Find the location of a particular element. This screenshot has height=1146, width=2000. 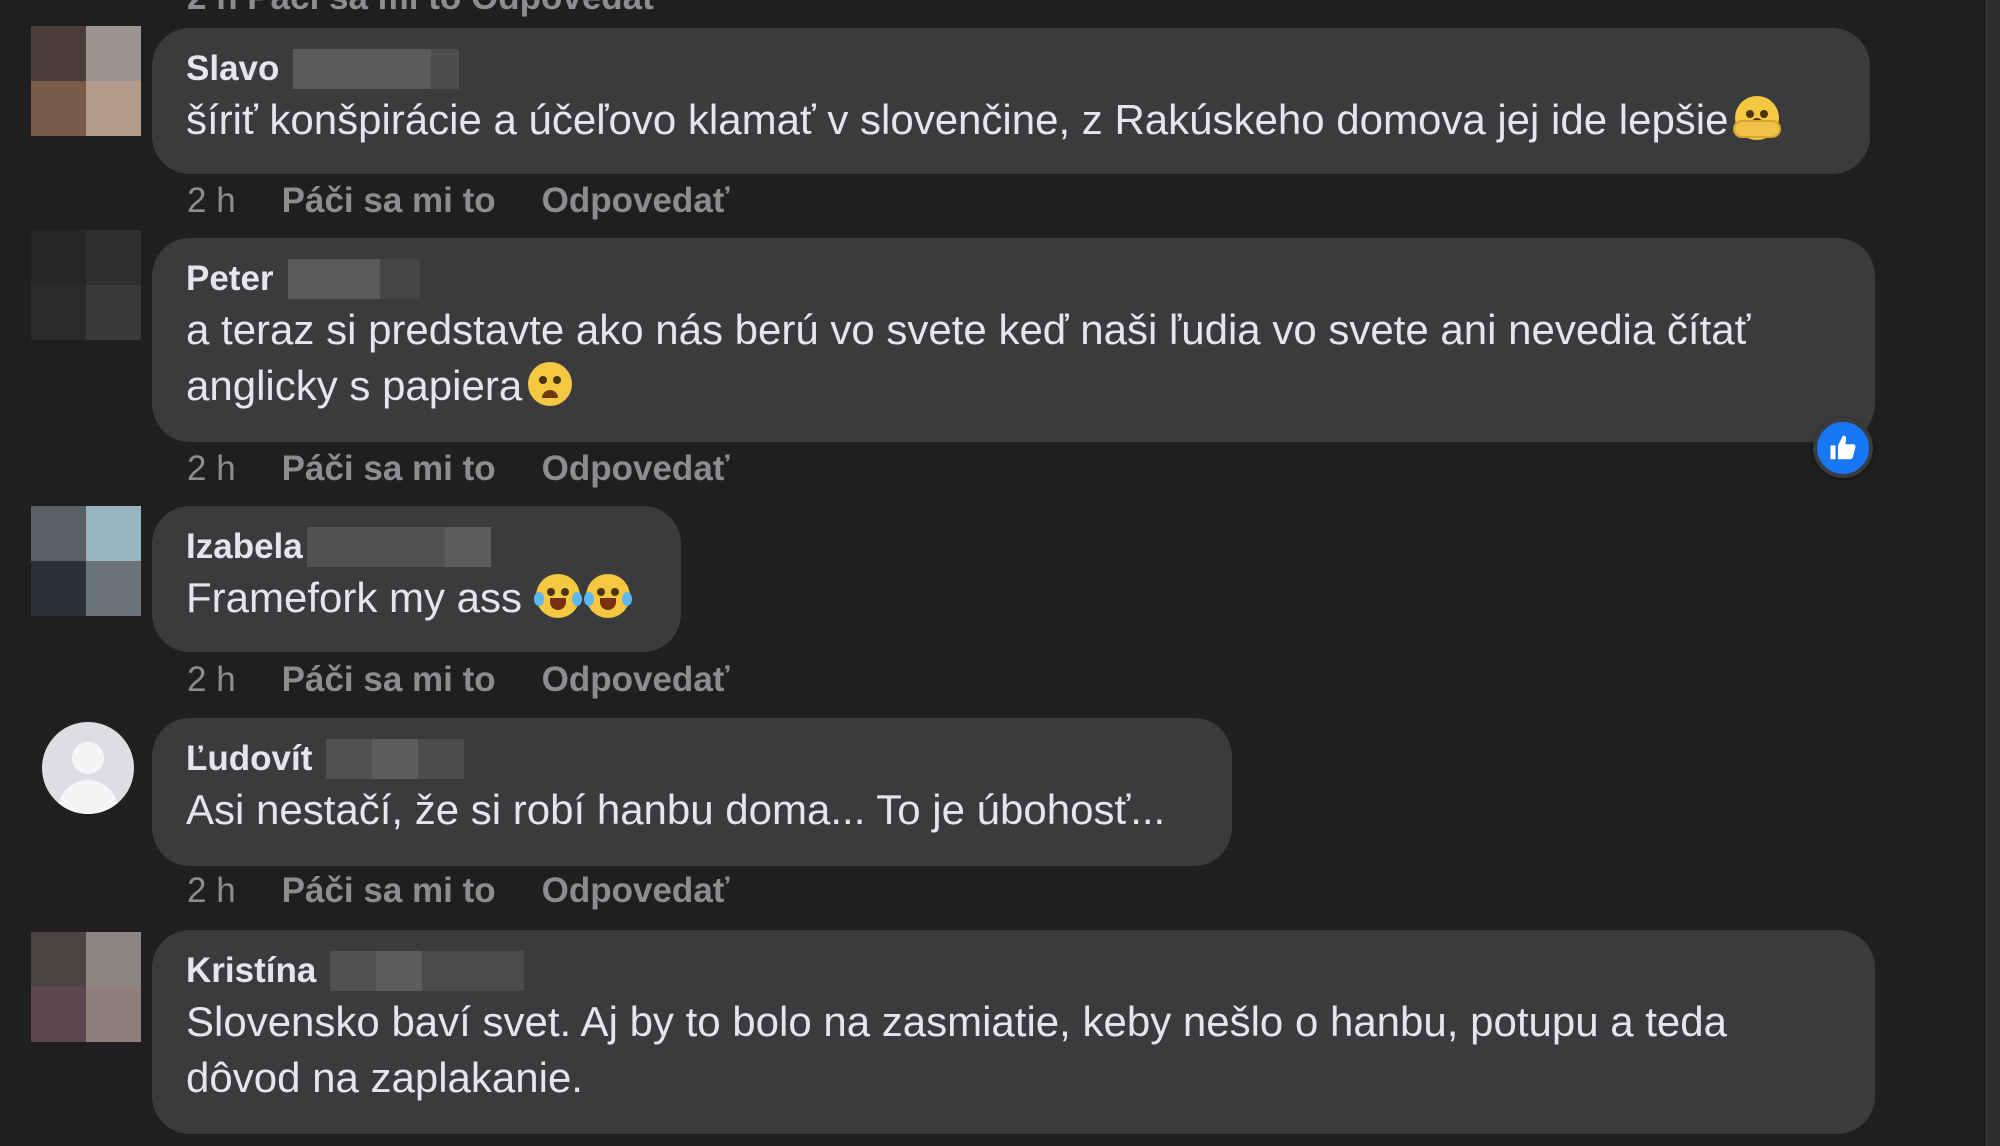

comment-author: Ľudovít is located at coordinates (249, 759).